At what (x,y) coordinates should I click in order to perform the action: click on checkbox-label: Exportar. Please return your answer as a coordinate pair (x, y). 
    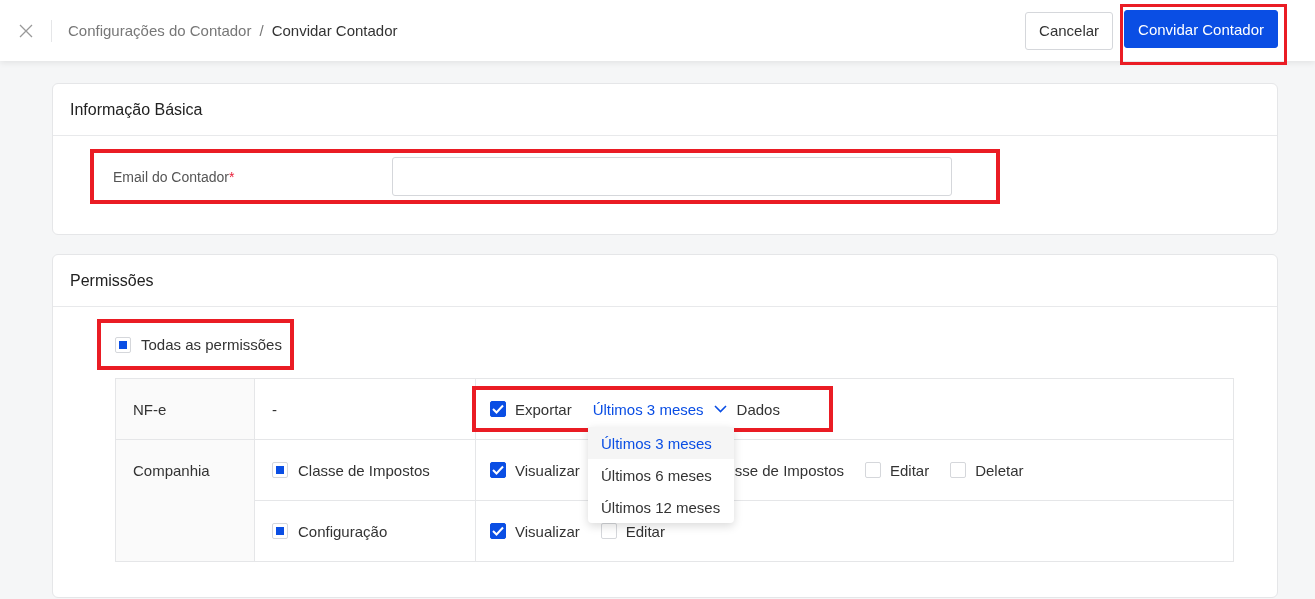
    Looking at the image, I should click on (543, 409).